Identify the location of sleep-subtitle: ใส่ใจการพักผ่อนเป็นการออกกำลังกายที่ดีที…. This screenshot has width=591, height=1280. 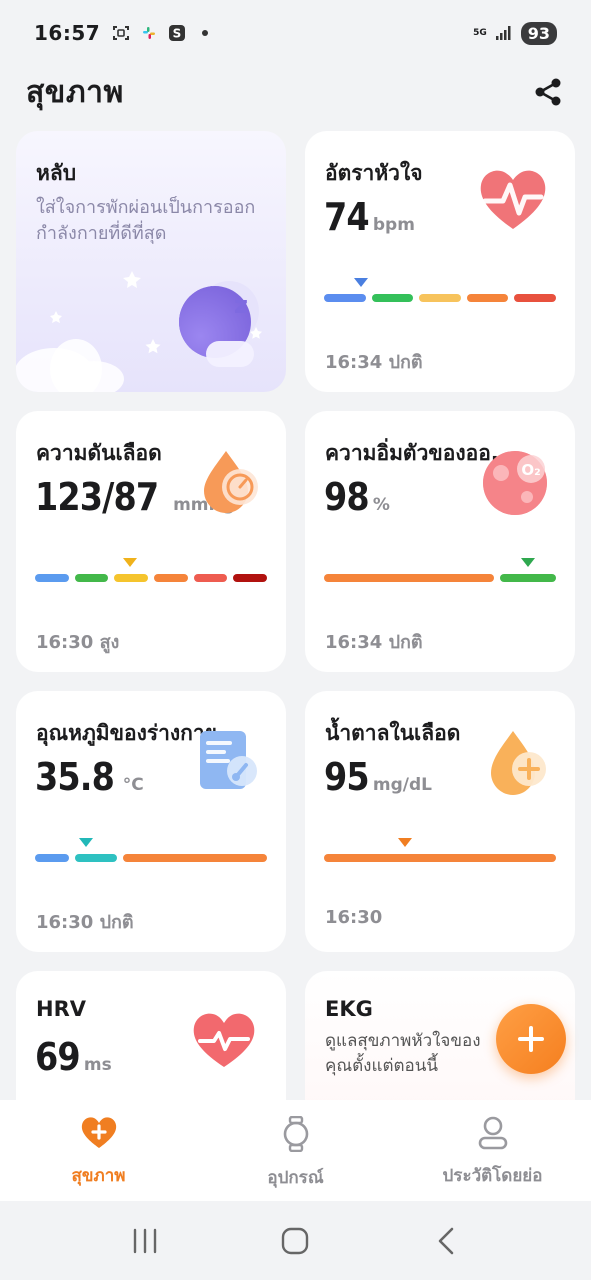
(146, 220).